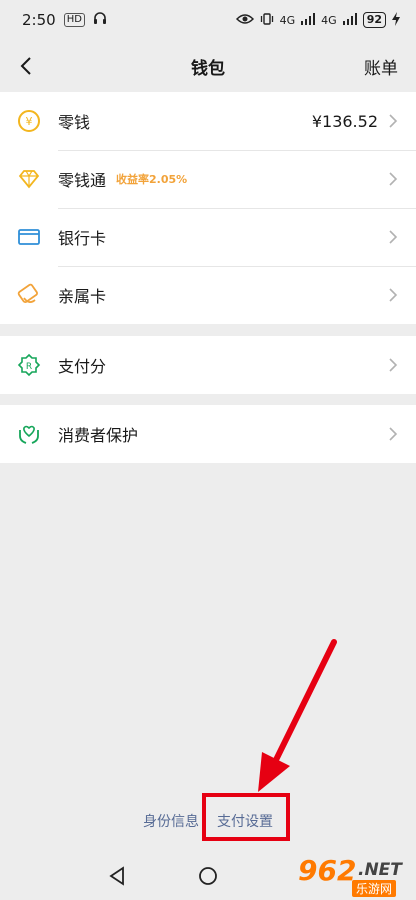  What do you see at coordinates (374, 20) in the screenshot?
I see `battery-level: 92` at bounding box center [374, 20].